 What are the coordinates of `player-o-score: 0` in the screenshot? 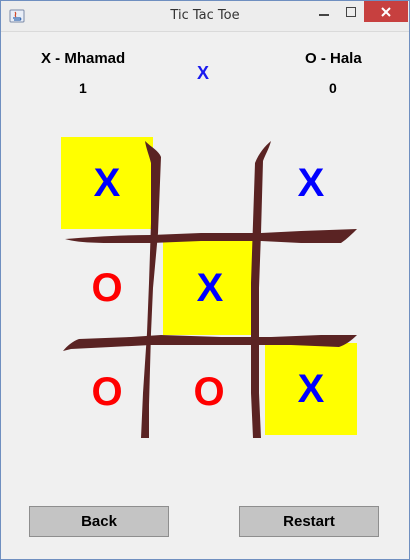 It's located at (333, 88).